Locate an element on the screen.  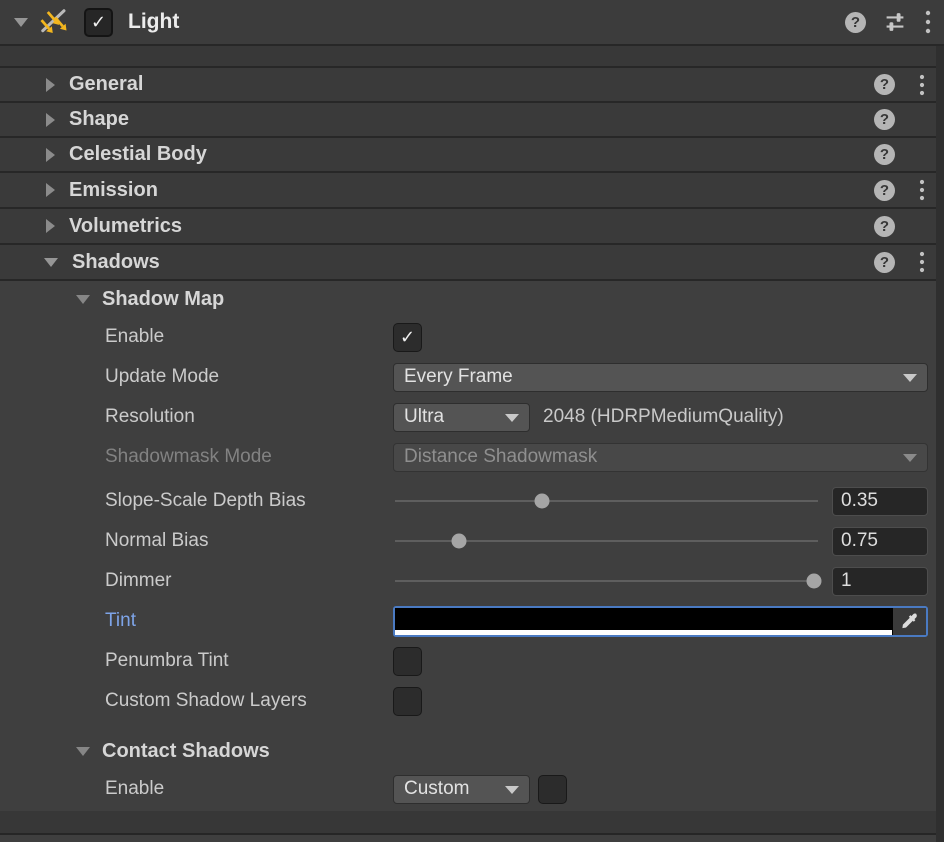
resolution-detail-text: 2048 (HDRPMediumQuality) is located at coordinates (663, 416).